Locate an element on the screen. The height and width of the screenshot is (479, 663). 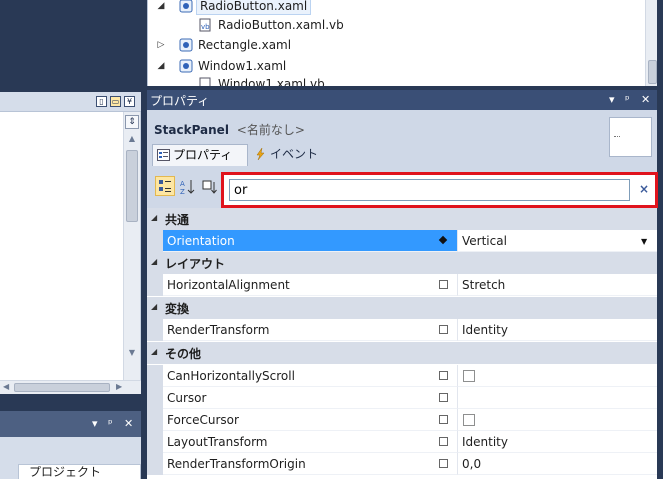
tree-item: ▷ Rectangle.xaml is located at coordinates (298, 45).